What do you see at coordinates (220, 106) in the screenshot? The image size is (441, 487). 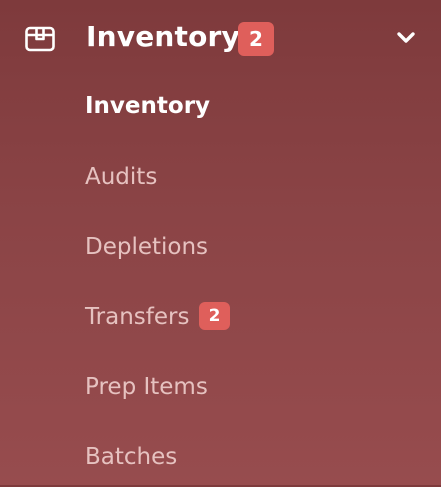 I see `sidebar-item-inventory: Inventory` at bounding box center [220, 106].